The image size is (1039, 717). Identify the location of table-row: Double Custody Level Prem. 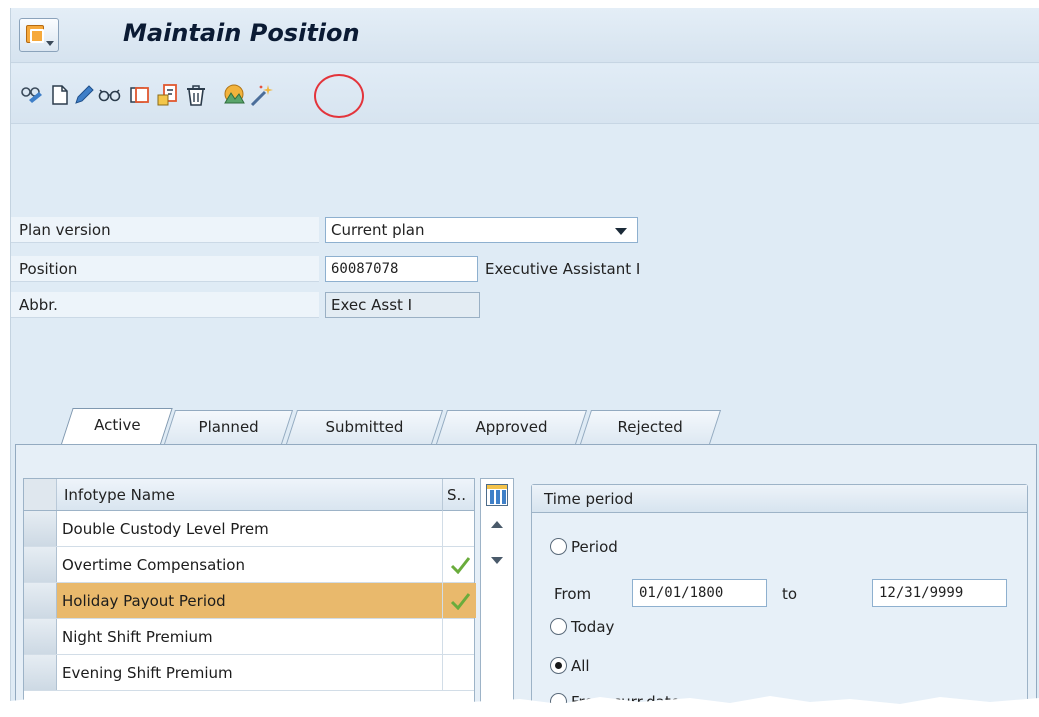
(249, 529).